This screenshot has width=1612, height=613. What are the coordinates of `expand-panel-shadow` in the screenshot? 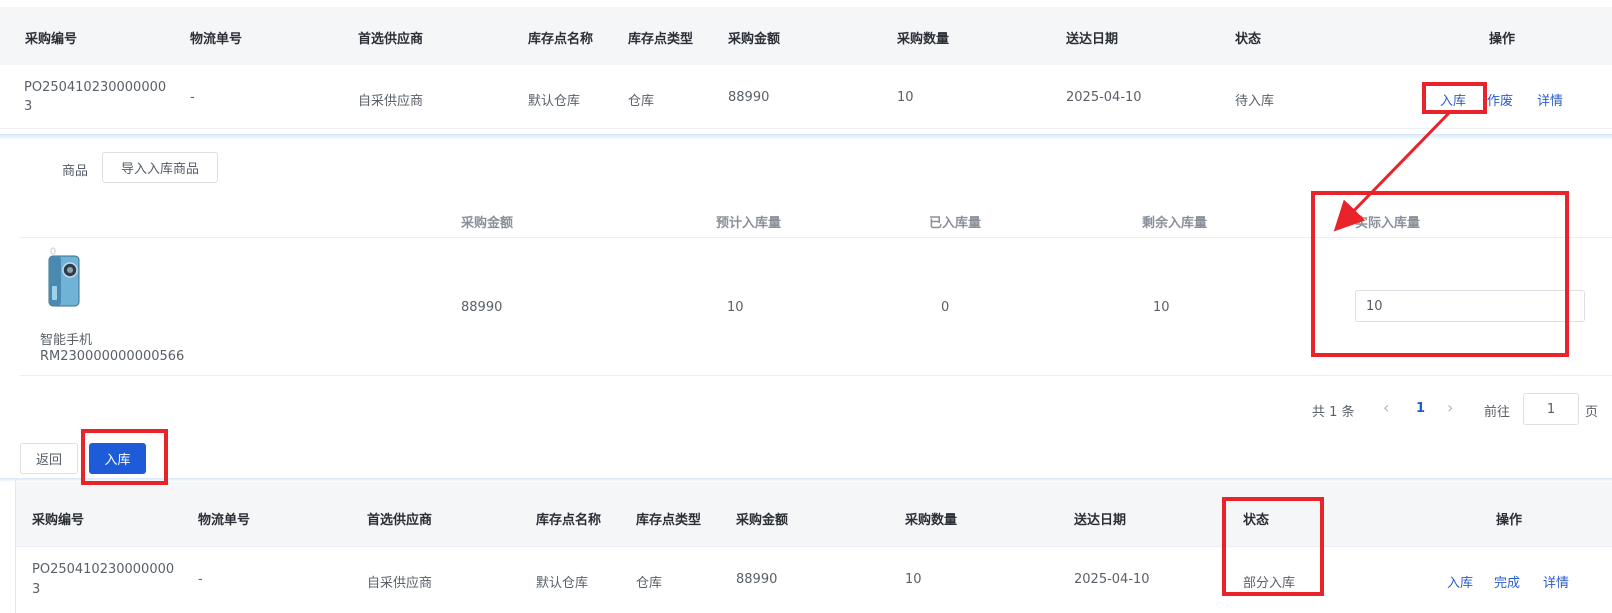 It's located at (806, 137).